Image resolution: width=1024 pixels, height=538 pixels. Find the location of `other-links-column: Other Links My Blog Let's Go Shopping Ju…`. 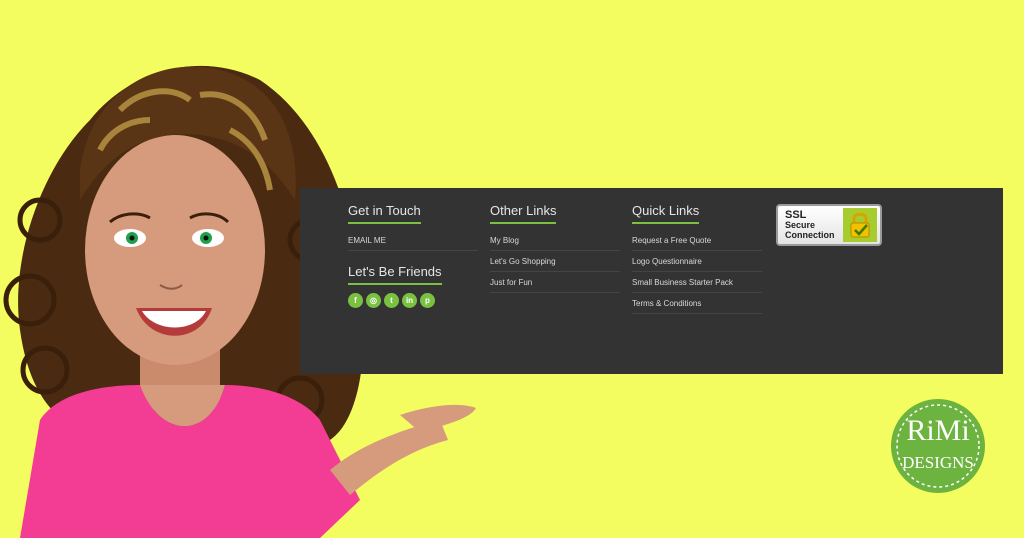

other-links-column: Other Links My Blog Let's Go Shopping Ju… is located at coordinates (555, 247).